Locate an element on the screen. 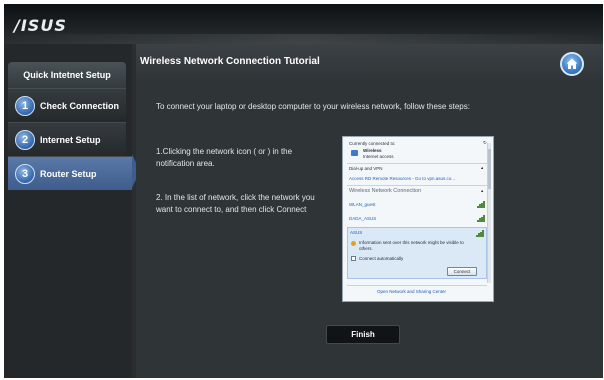  step-number-1: 1 is located at coordinates (25, 106).